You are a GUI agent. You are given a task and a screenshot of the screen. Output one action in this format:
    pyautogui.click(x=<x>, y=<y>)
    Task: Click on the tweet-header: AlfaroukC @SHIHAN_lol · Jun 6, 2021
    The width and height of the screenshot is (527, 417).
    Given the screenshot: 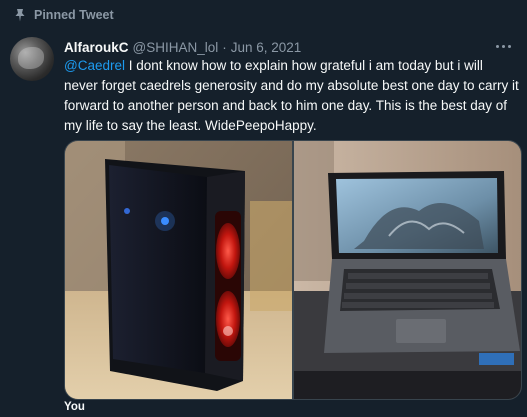 What is the action you would take?
    pyautogui.click(x=275, y=47)
    